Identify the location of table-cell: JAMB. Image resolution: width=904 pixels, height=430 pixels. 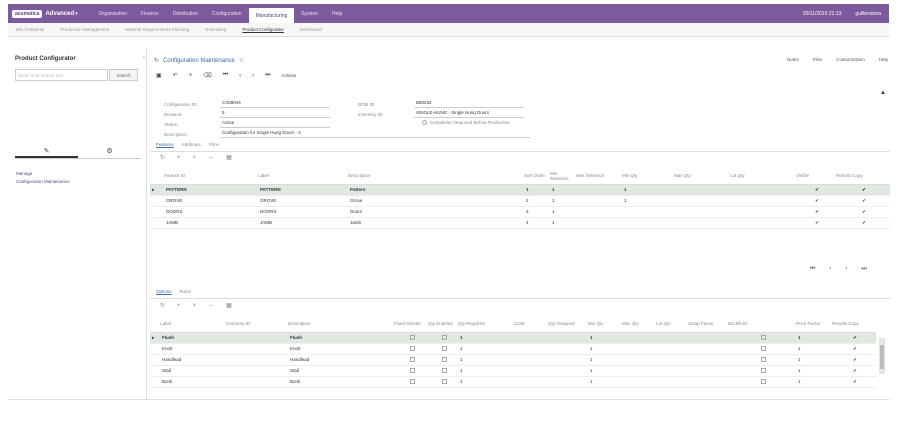
(211, 223).